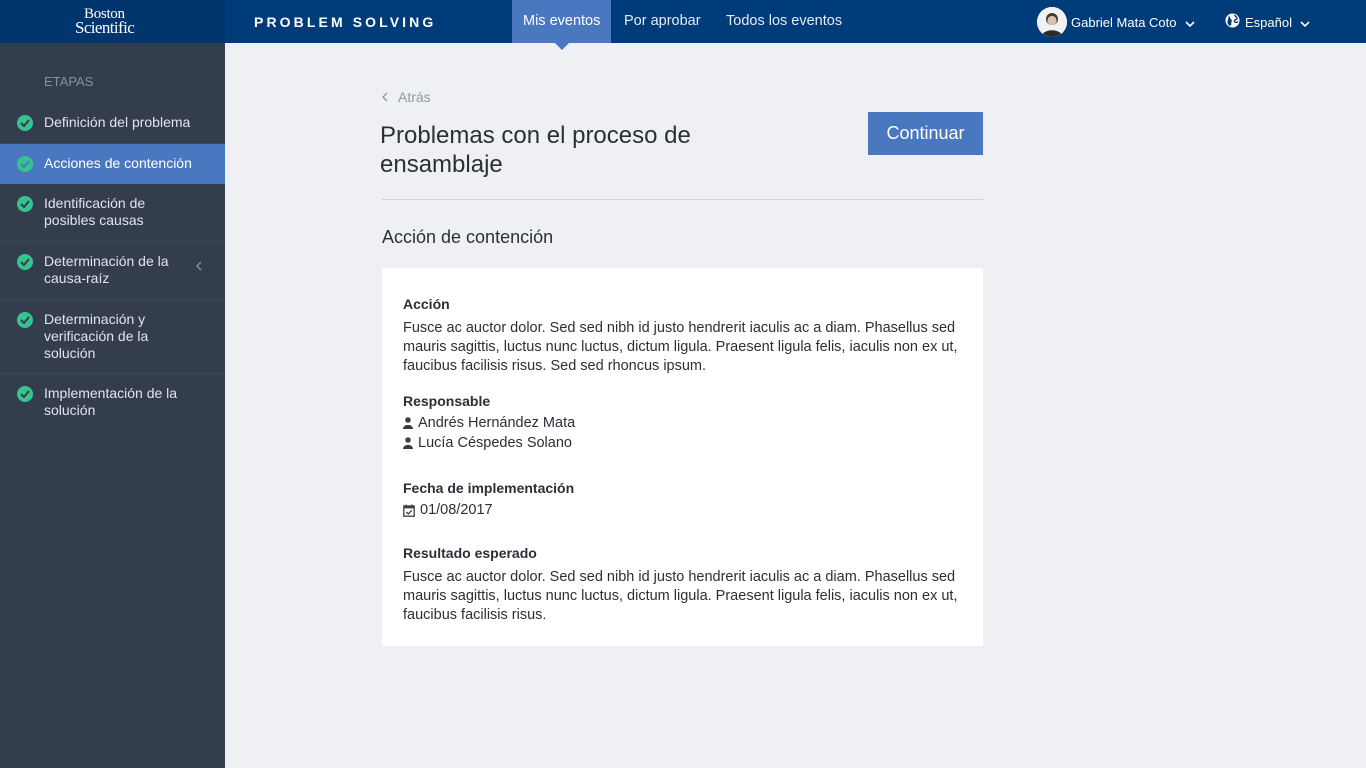 This screenshot has width=1366, height=768. Describe the element at coordinates (345, 22) in the screenshot. I see `app-title: PROBLEM SOLVING` at that location.